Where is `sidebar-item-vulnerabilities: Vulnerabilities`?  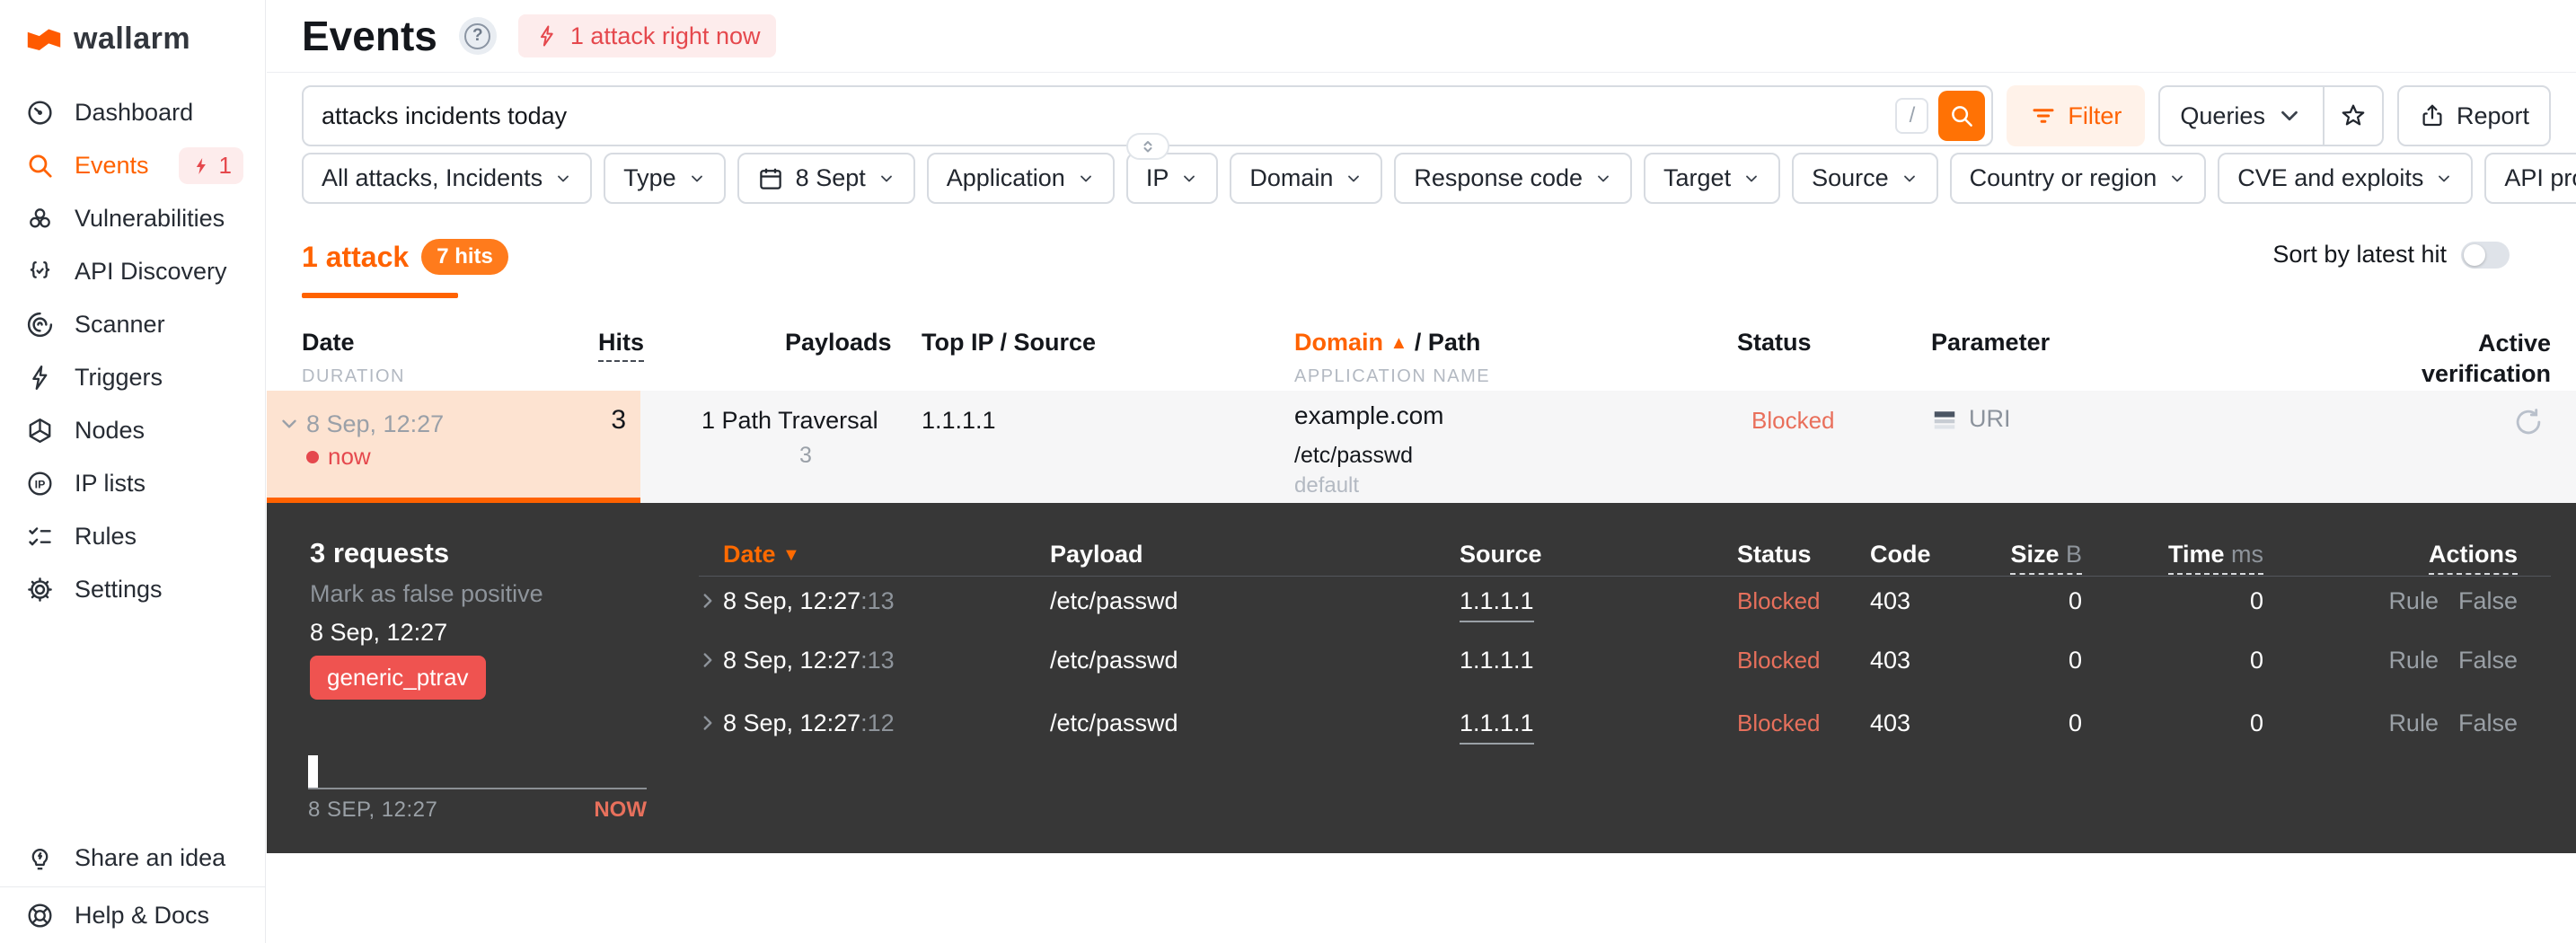
sidebar-item-vulnerabilities: Vulnerabilities is located at coordinates (132, 218).